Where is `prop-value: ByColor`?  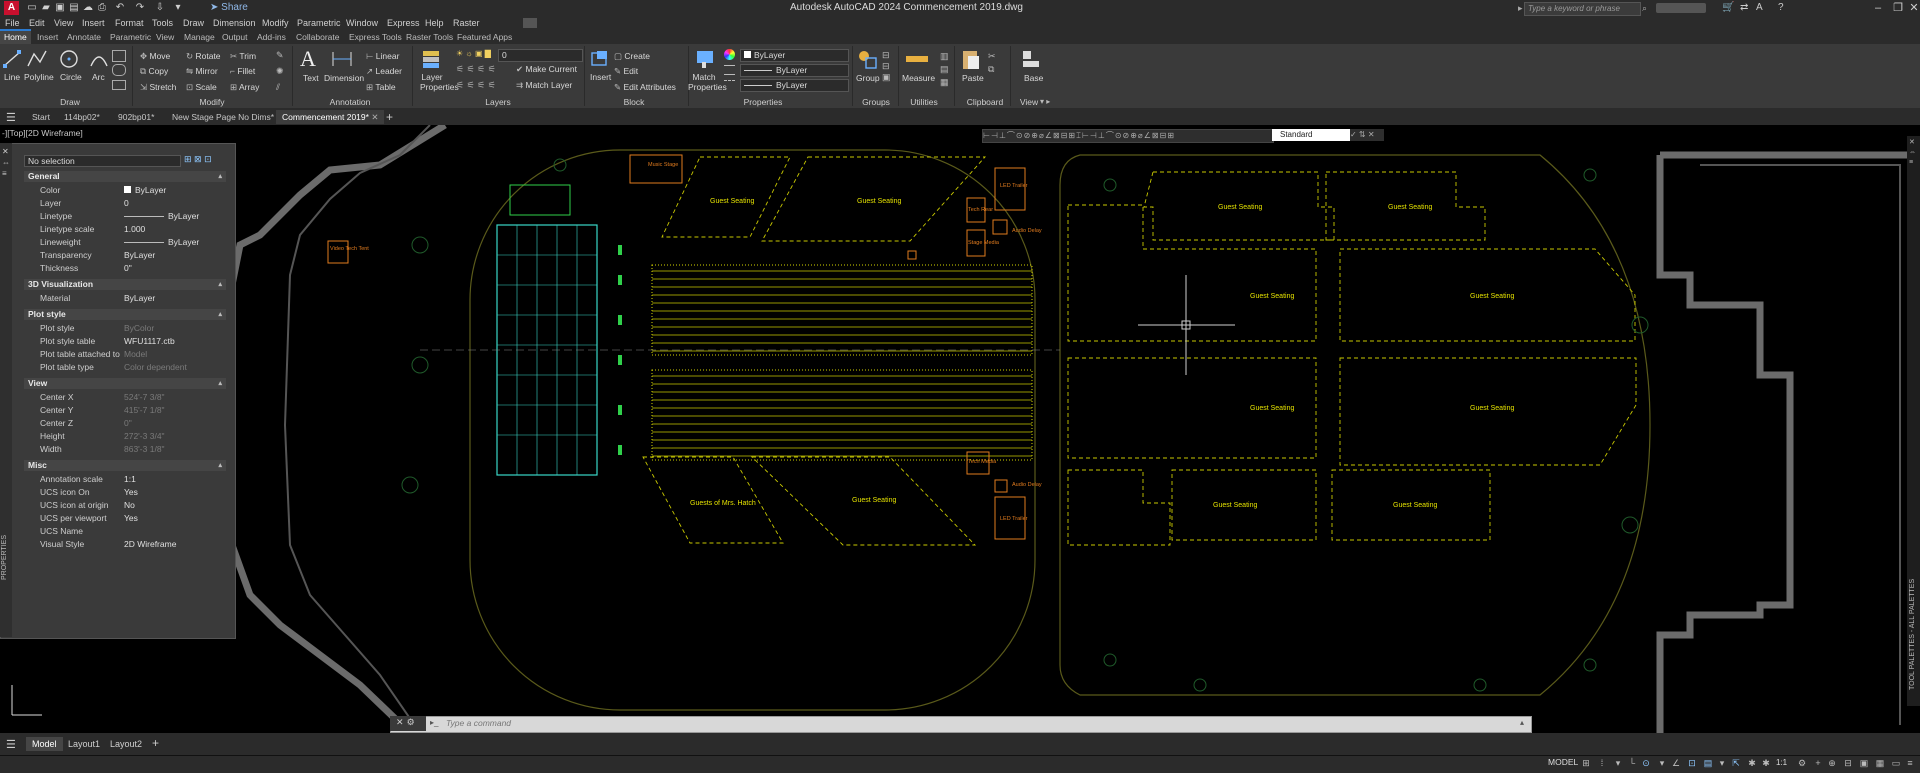 prop-value: ByColor is located at coordinates (139, 328).